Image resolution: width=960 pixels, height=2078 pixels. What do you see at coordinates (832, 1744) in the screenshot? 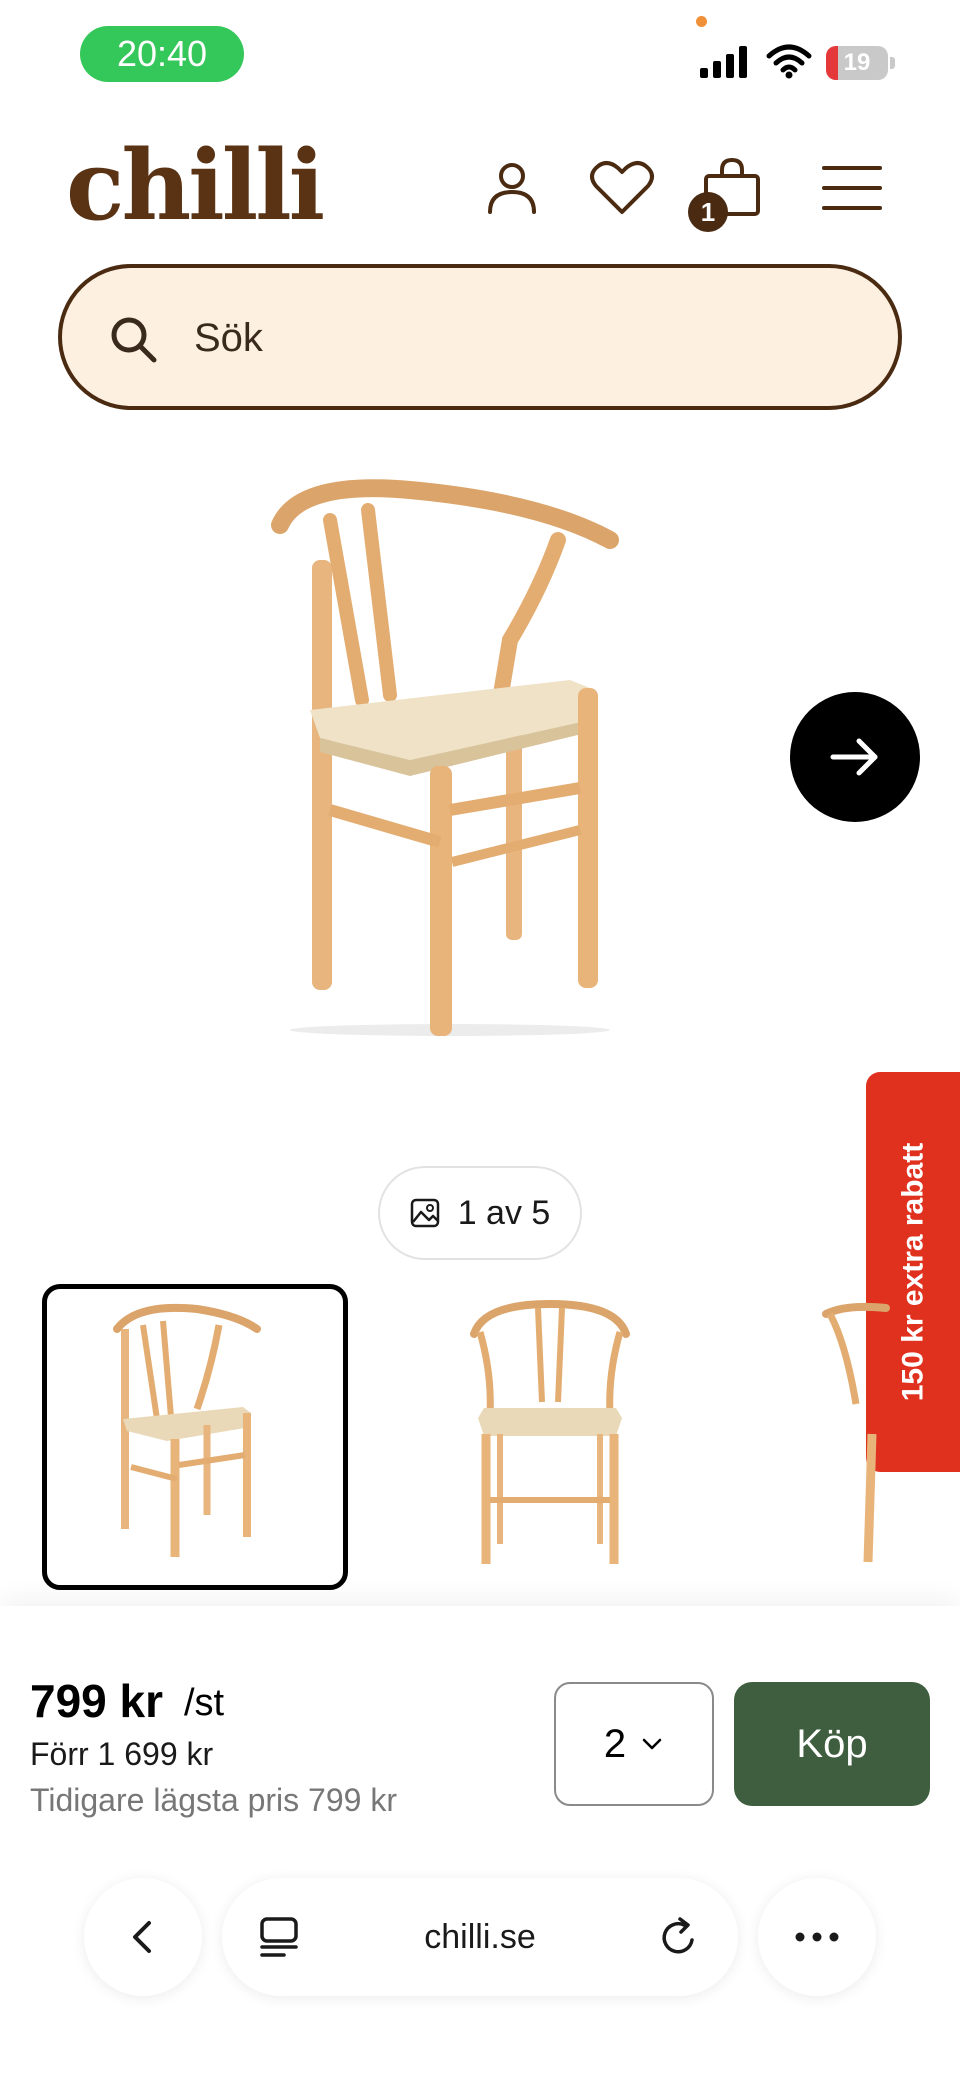
I see `buy-button: Köp` at bounding box center [832, 1744].